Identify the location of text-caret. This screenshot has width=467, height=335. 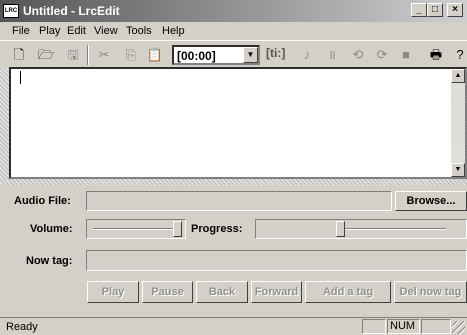
(20, 77).